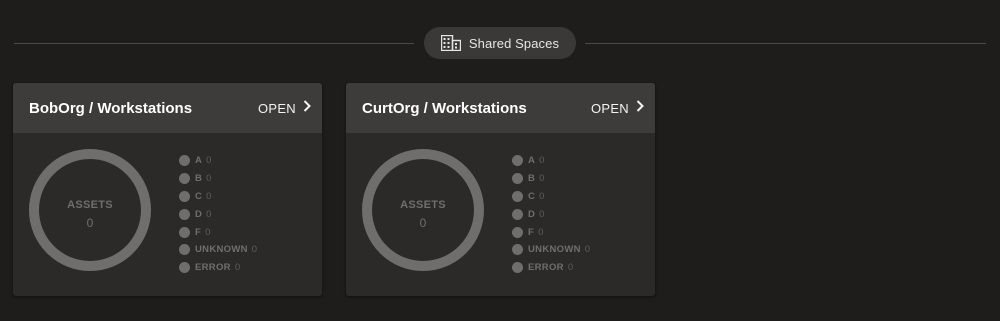 This screenshot has width=1000, height=321. Describe the element at coordinates (450, 43) in the screenshot. I see `building-icon` at that location.